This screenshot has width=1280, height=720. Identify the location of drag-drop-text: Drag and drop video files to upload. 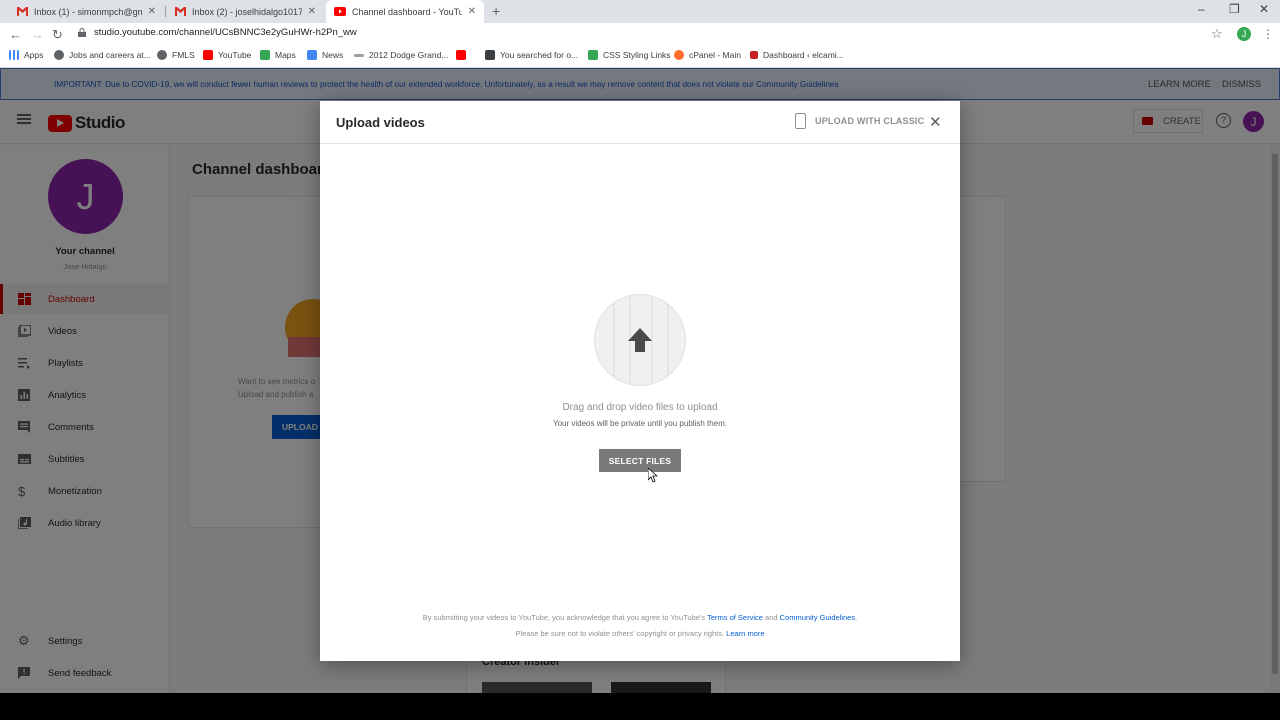
(640, 407).